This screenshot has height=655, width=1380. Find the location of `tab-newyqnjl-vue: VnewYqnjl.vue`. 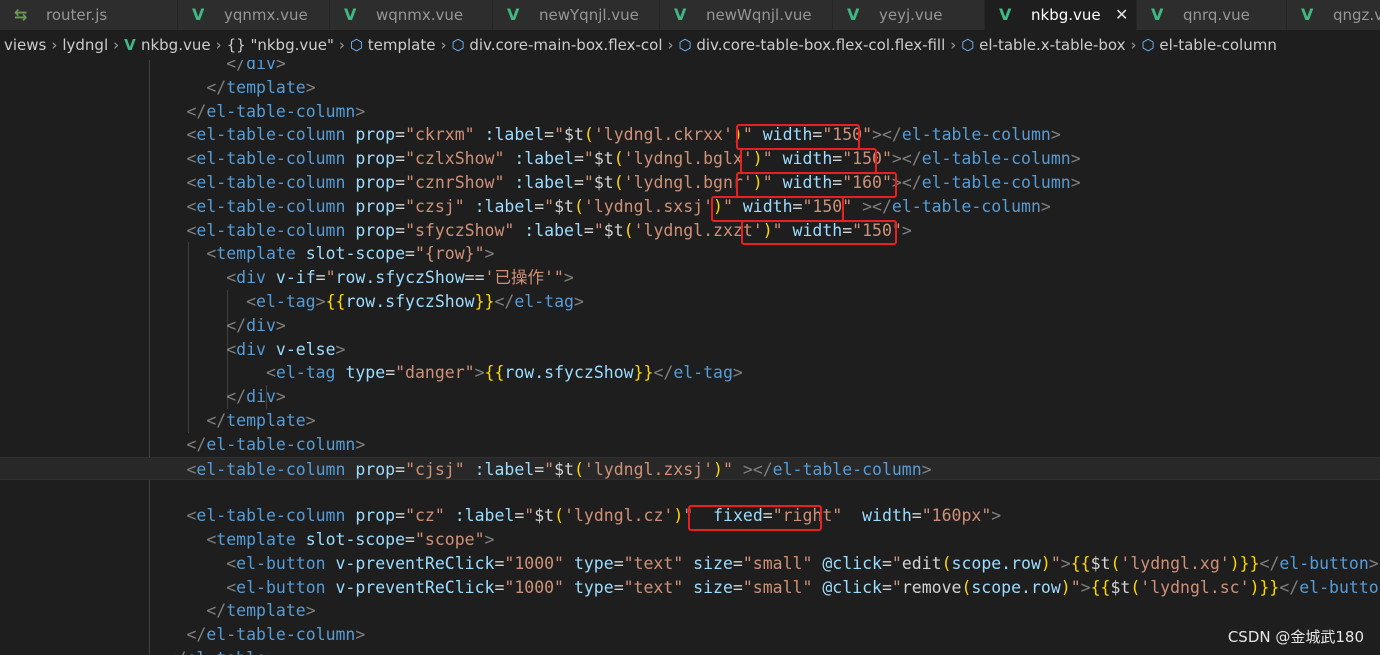

tab-newyqnjl-vue: VnewYqnjl.vue is located at coordinates (576, 15).